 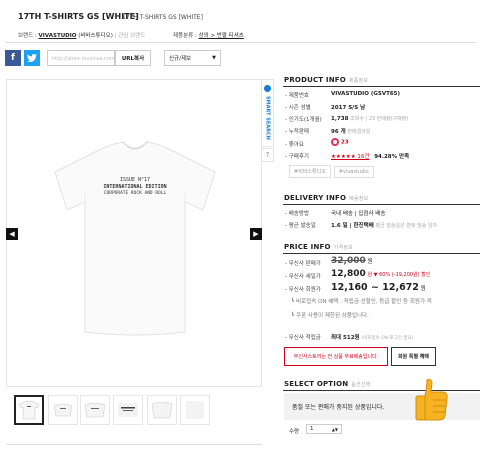 I want to click on chevron-down-icon: ▼, so click(x=214, y=58).